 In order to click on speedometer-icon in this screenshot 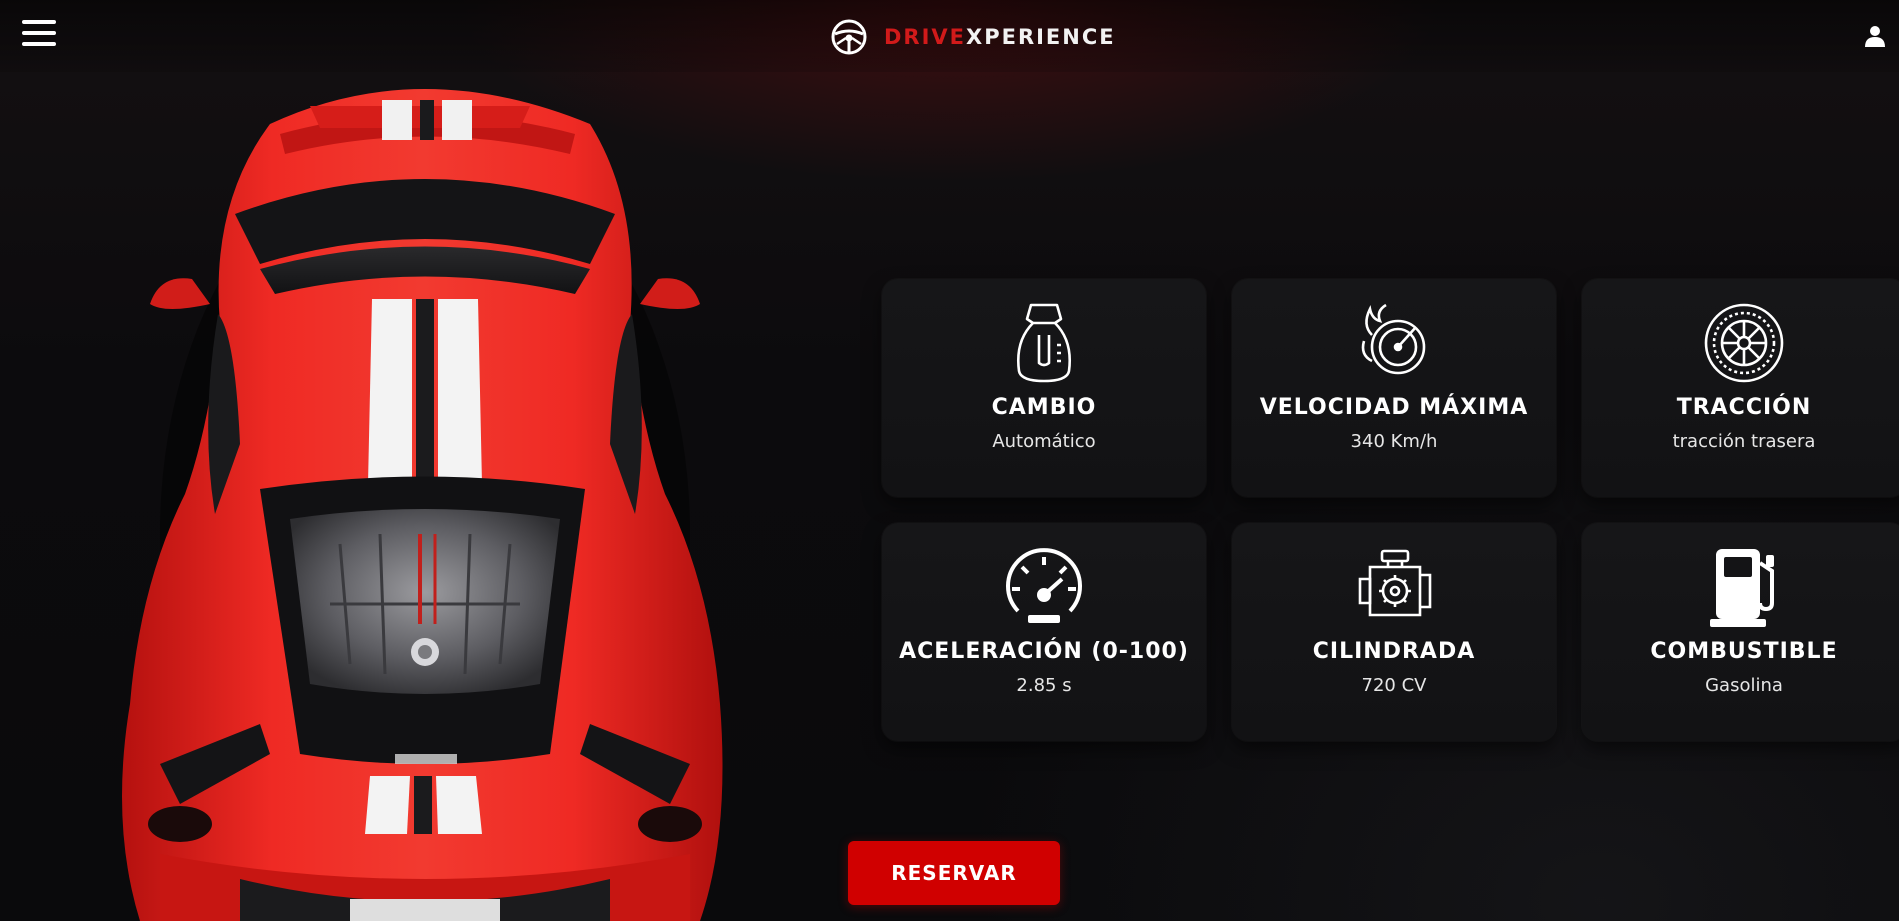, I will do `click(1044, 585)`.